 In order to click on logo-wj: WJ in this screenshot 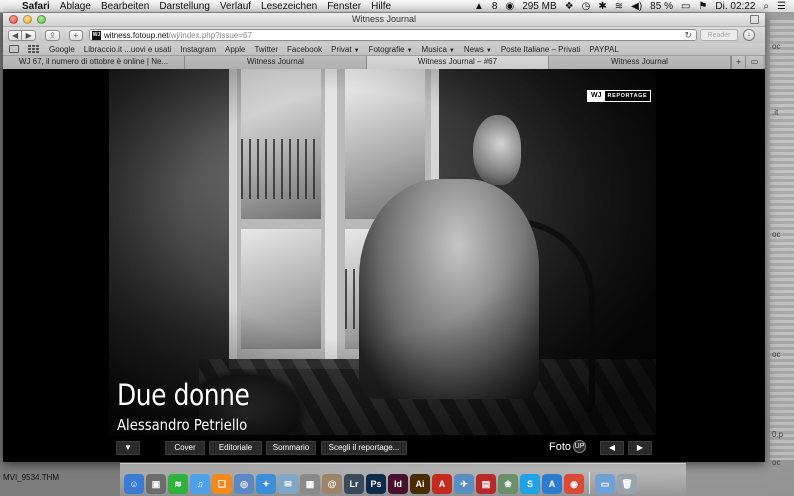, I will do `click(596, 96)`.